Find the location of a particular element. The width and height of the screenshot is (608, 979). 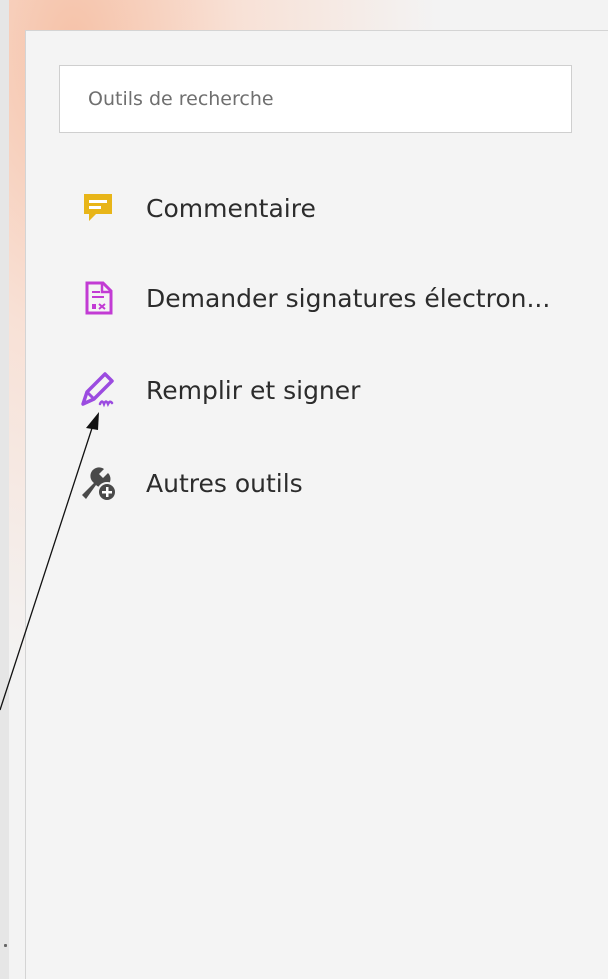

signature-request-icon is located at coordinates (98, 298).